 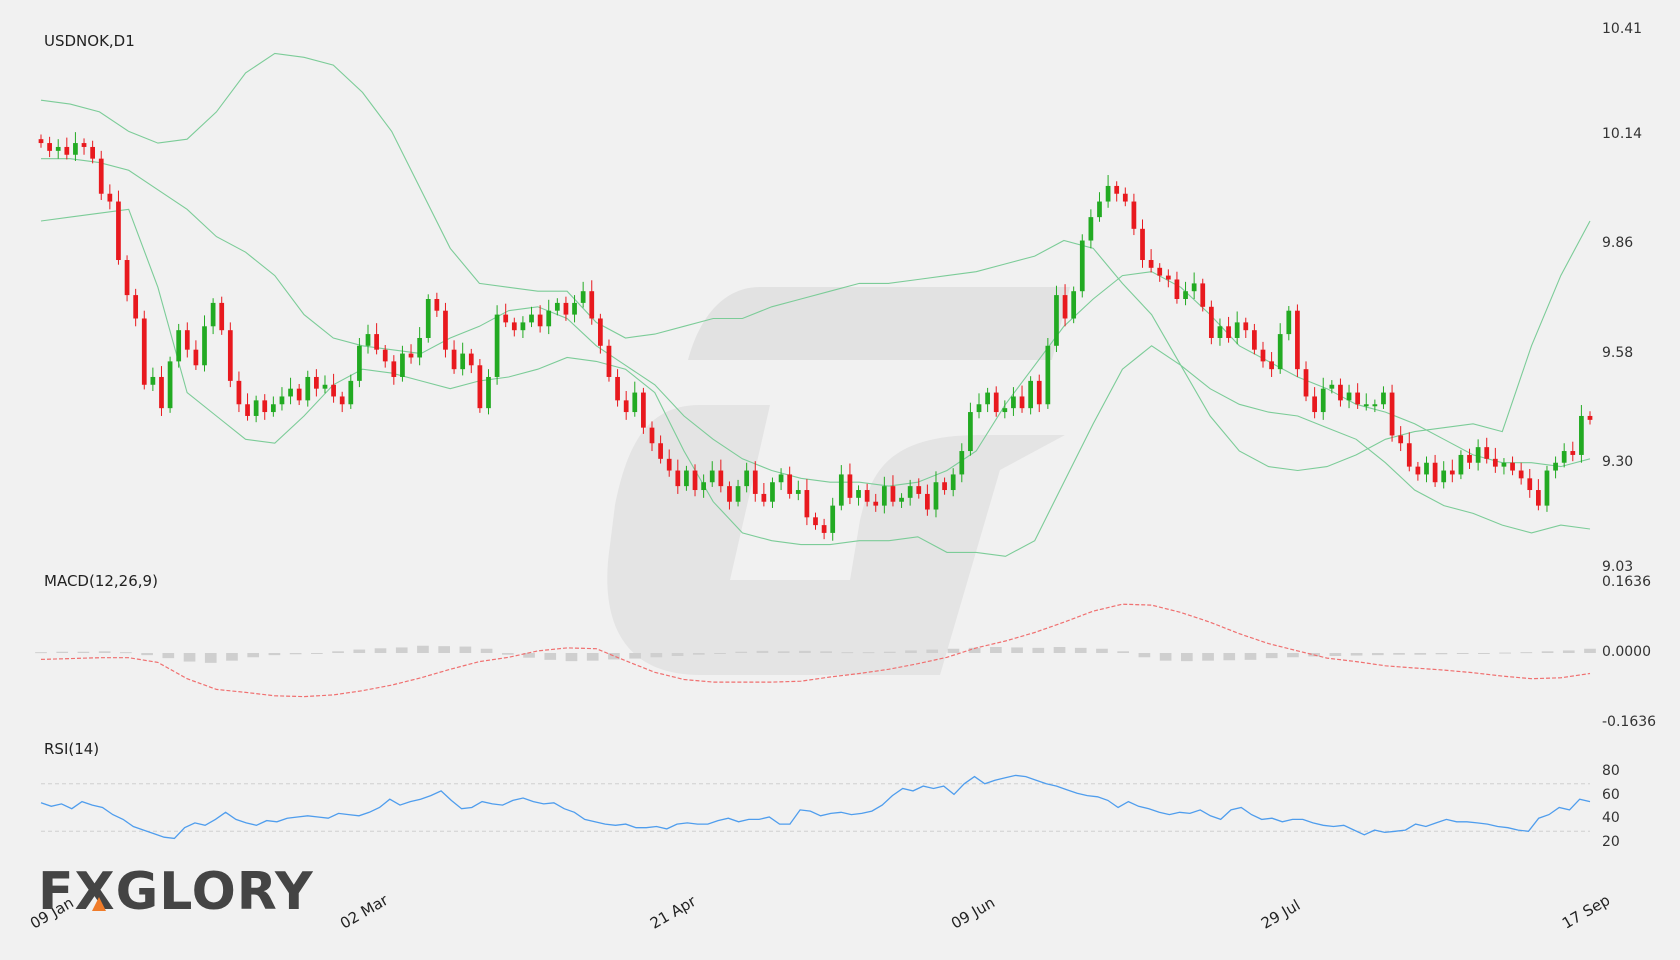 What do you see at coordinates (815, 807) in the screenshot?
I see `rsi-panel` at bounding box center [815, 807].